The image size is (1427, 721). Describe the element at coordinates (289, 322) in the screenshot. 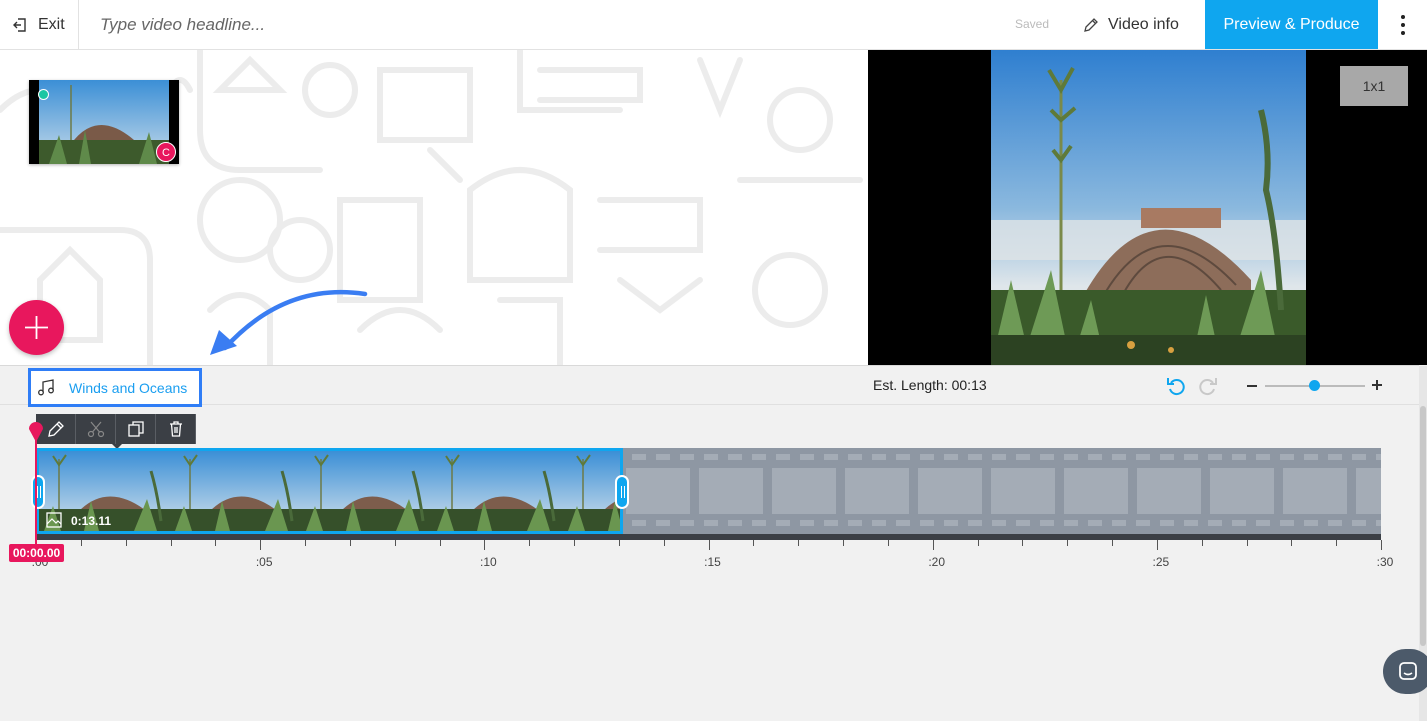

I see `hint-arrow-icon` at that location.